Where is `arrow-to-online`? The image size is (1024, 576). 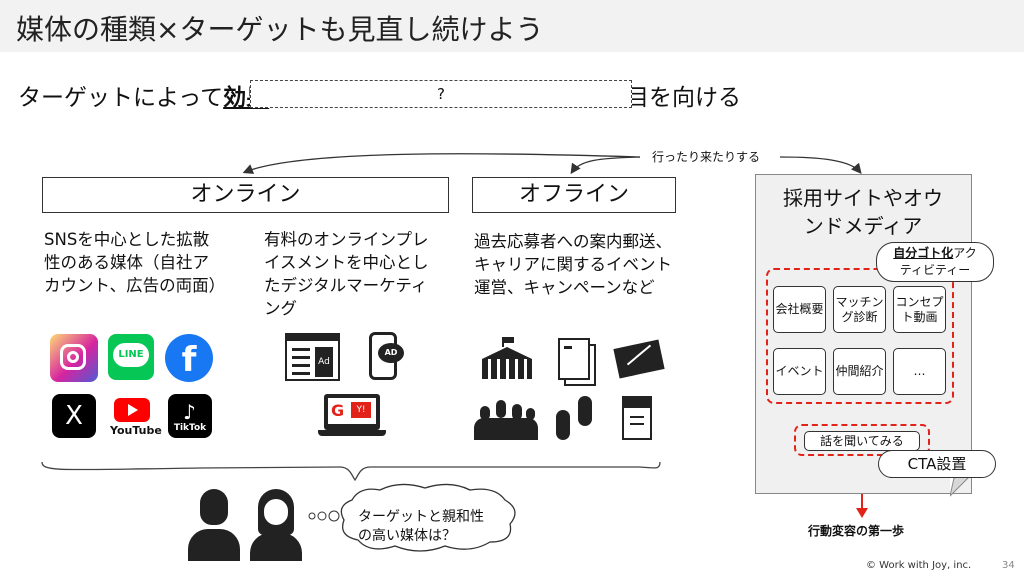 arrow-to-online is located at coordinates (441, 163).